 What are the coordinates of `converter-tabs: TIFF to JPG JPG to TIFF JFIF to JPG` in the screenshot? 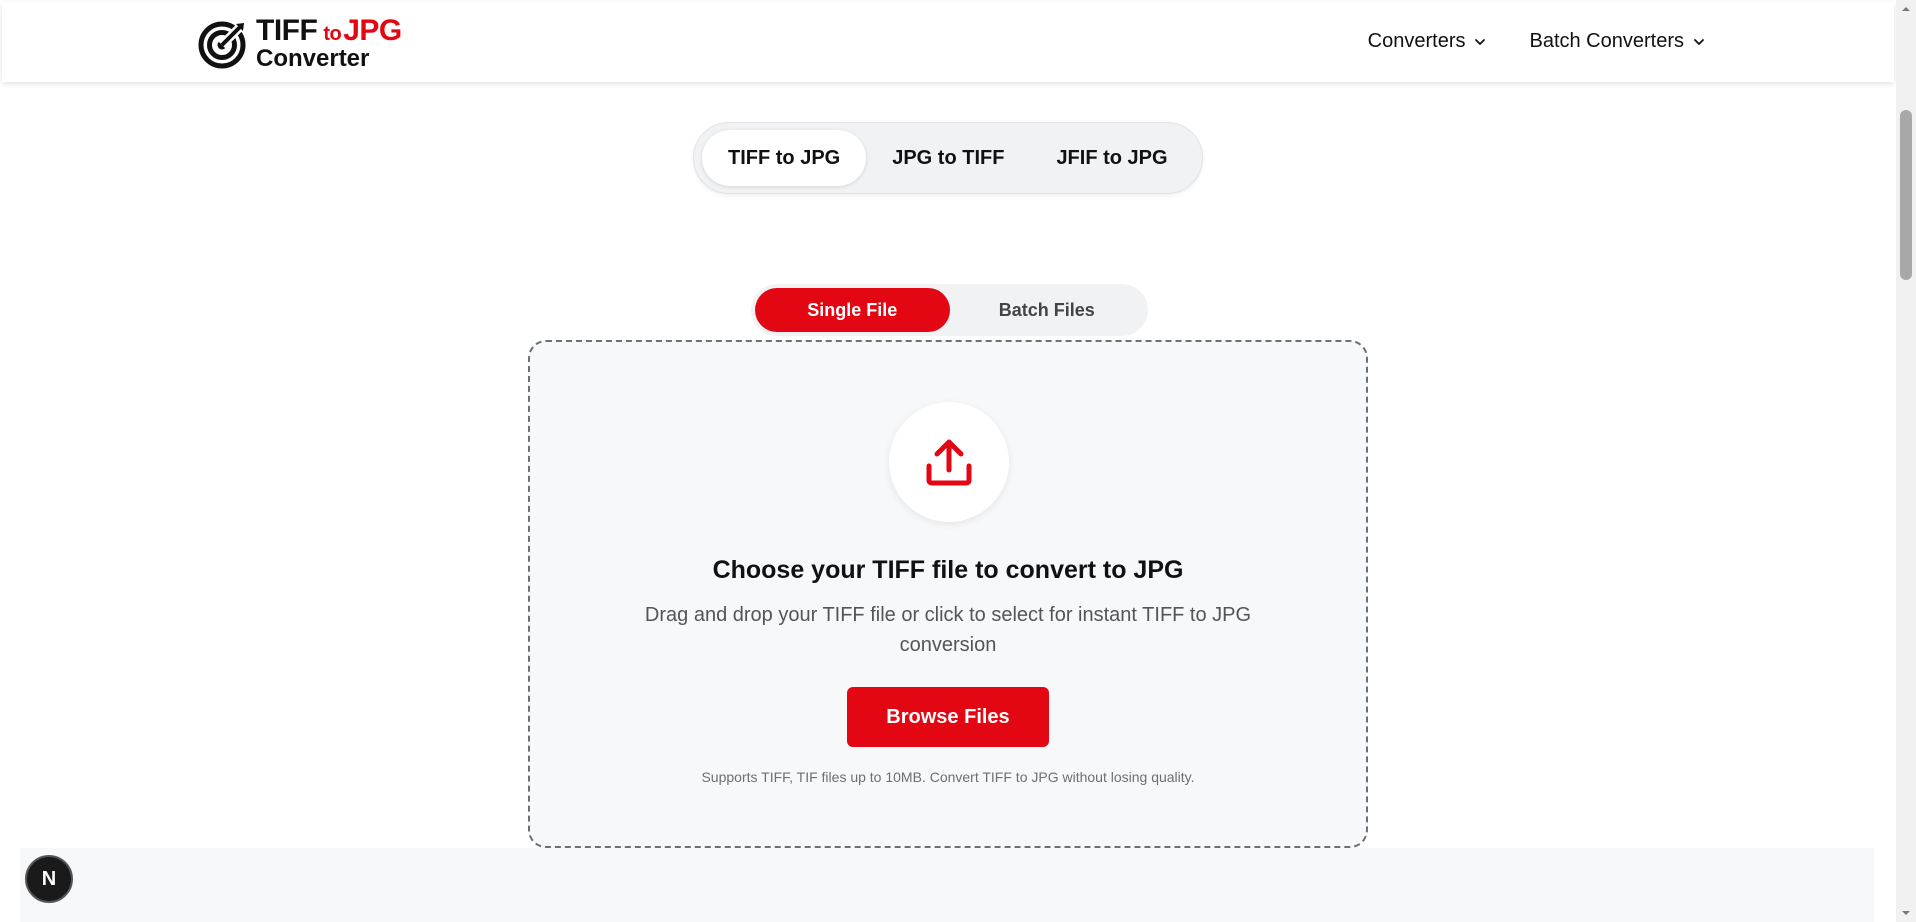 It's located at (948, 158).